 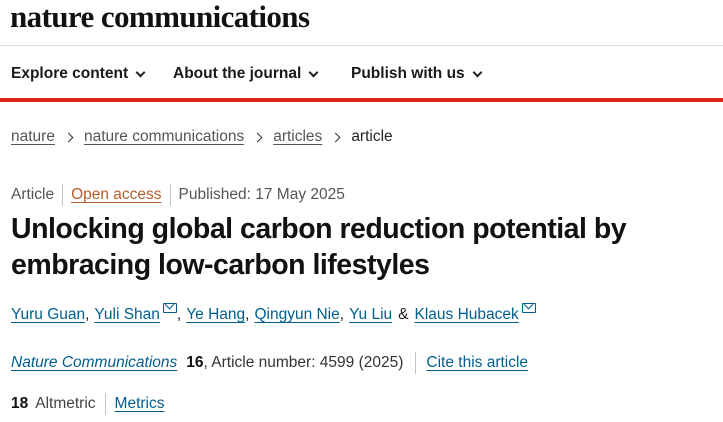 What do you see at coordinates (33, 194) in the screenshot?
I see `article-type: Article` at bounding box center [33, 194].